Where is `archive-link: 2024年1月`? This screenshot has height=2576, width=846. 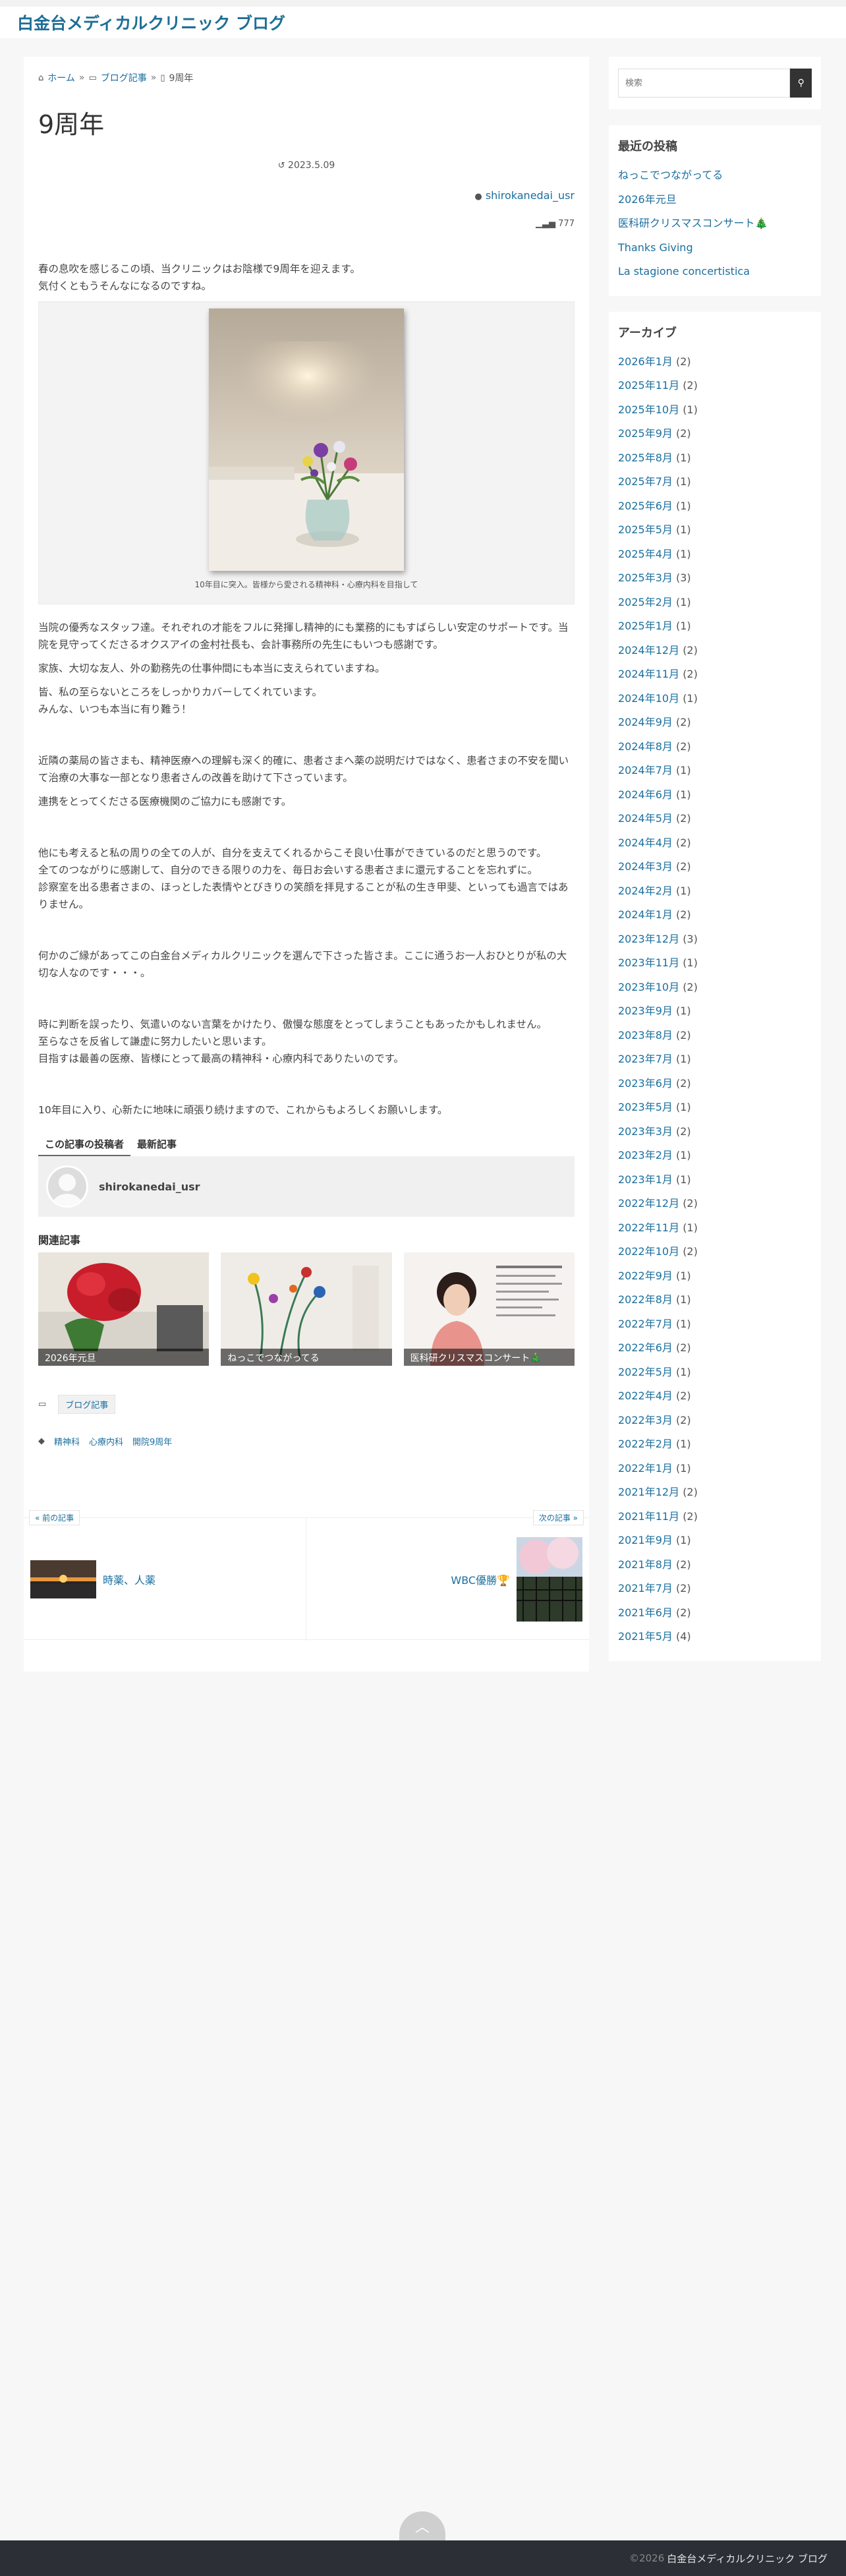
archive-link: 2024年1月 is located at coordinates (645, 914).